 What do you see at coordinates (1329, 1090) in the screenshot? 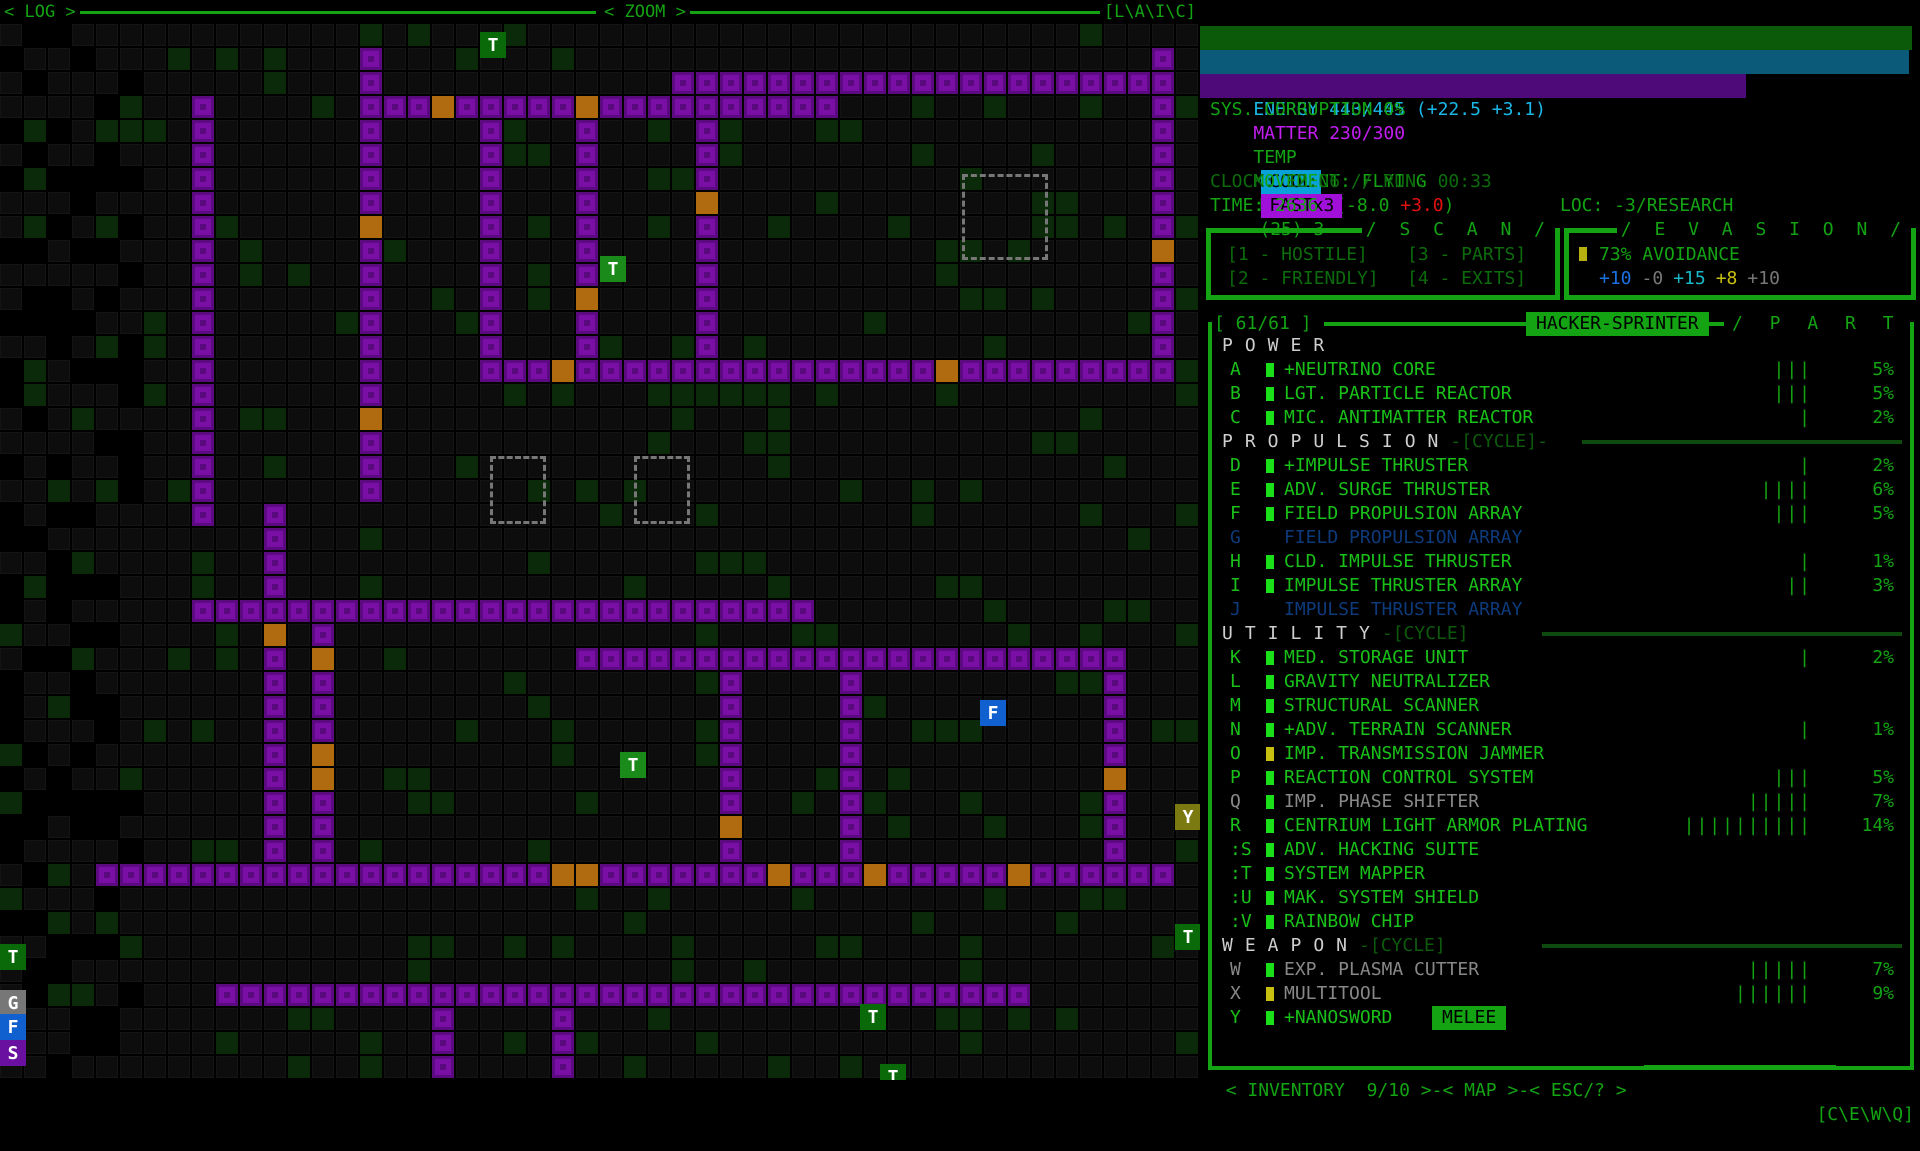
I see `inventory-button: < INVENTORY 9/10 >` at bounding box center [1329, 1090].